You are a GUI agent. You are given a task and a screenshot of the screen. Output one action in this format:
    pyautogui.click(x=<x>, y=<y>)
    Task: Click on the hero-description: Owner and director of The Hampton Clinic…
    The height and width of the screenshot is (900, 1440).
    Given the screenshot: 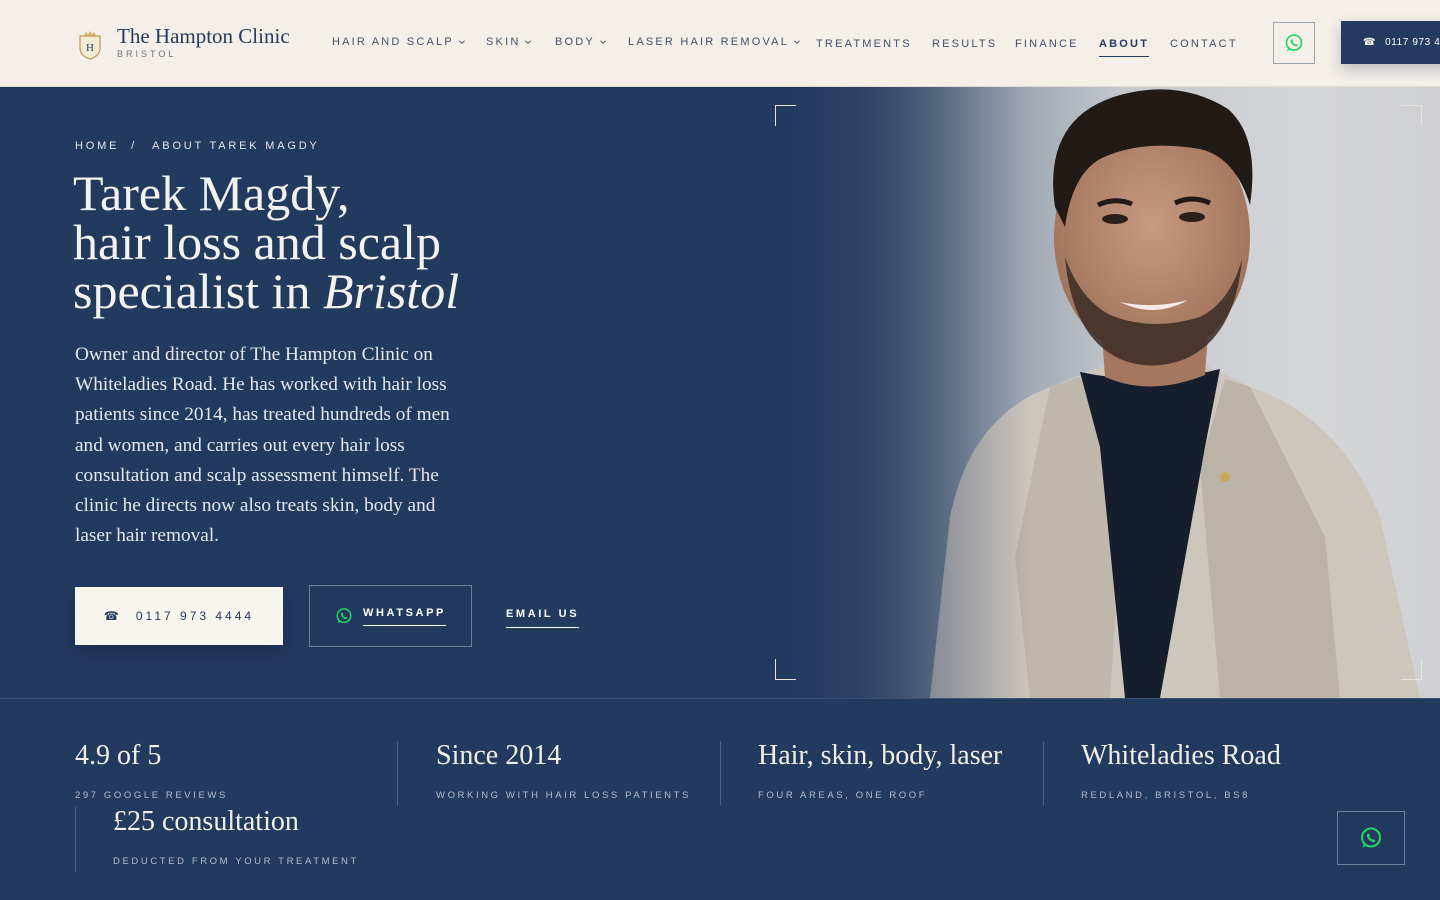 What is the action you would take?
    pyautogui.click(x=262, y=445)
    